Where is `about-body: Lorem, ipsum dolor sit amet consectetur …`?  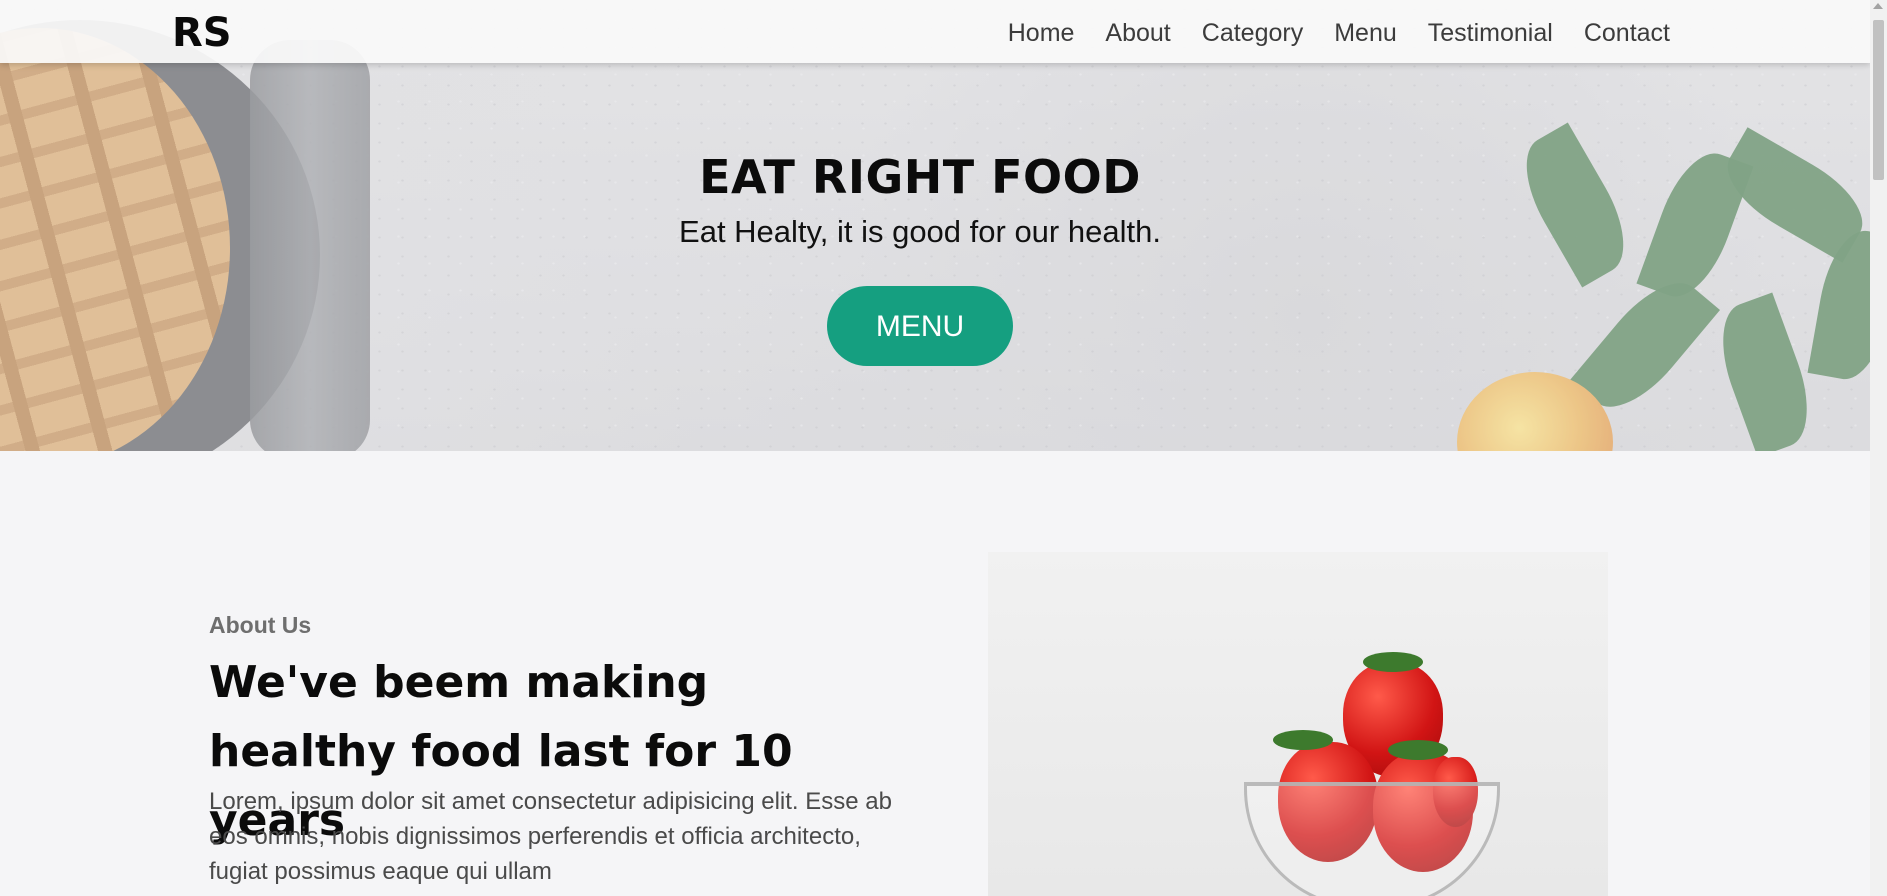
about-body: Lorem, ipsum dolor sit amet consectetur … is located at coordinates (550, 836).